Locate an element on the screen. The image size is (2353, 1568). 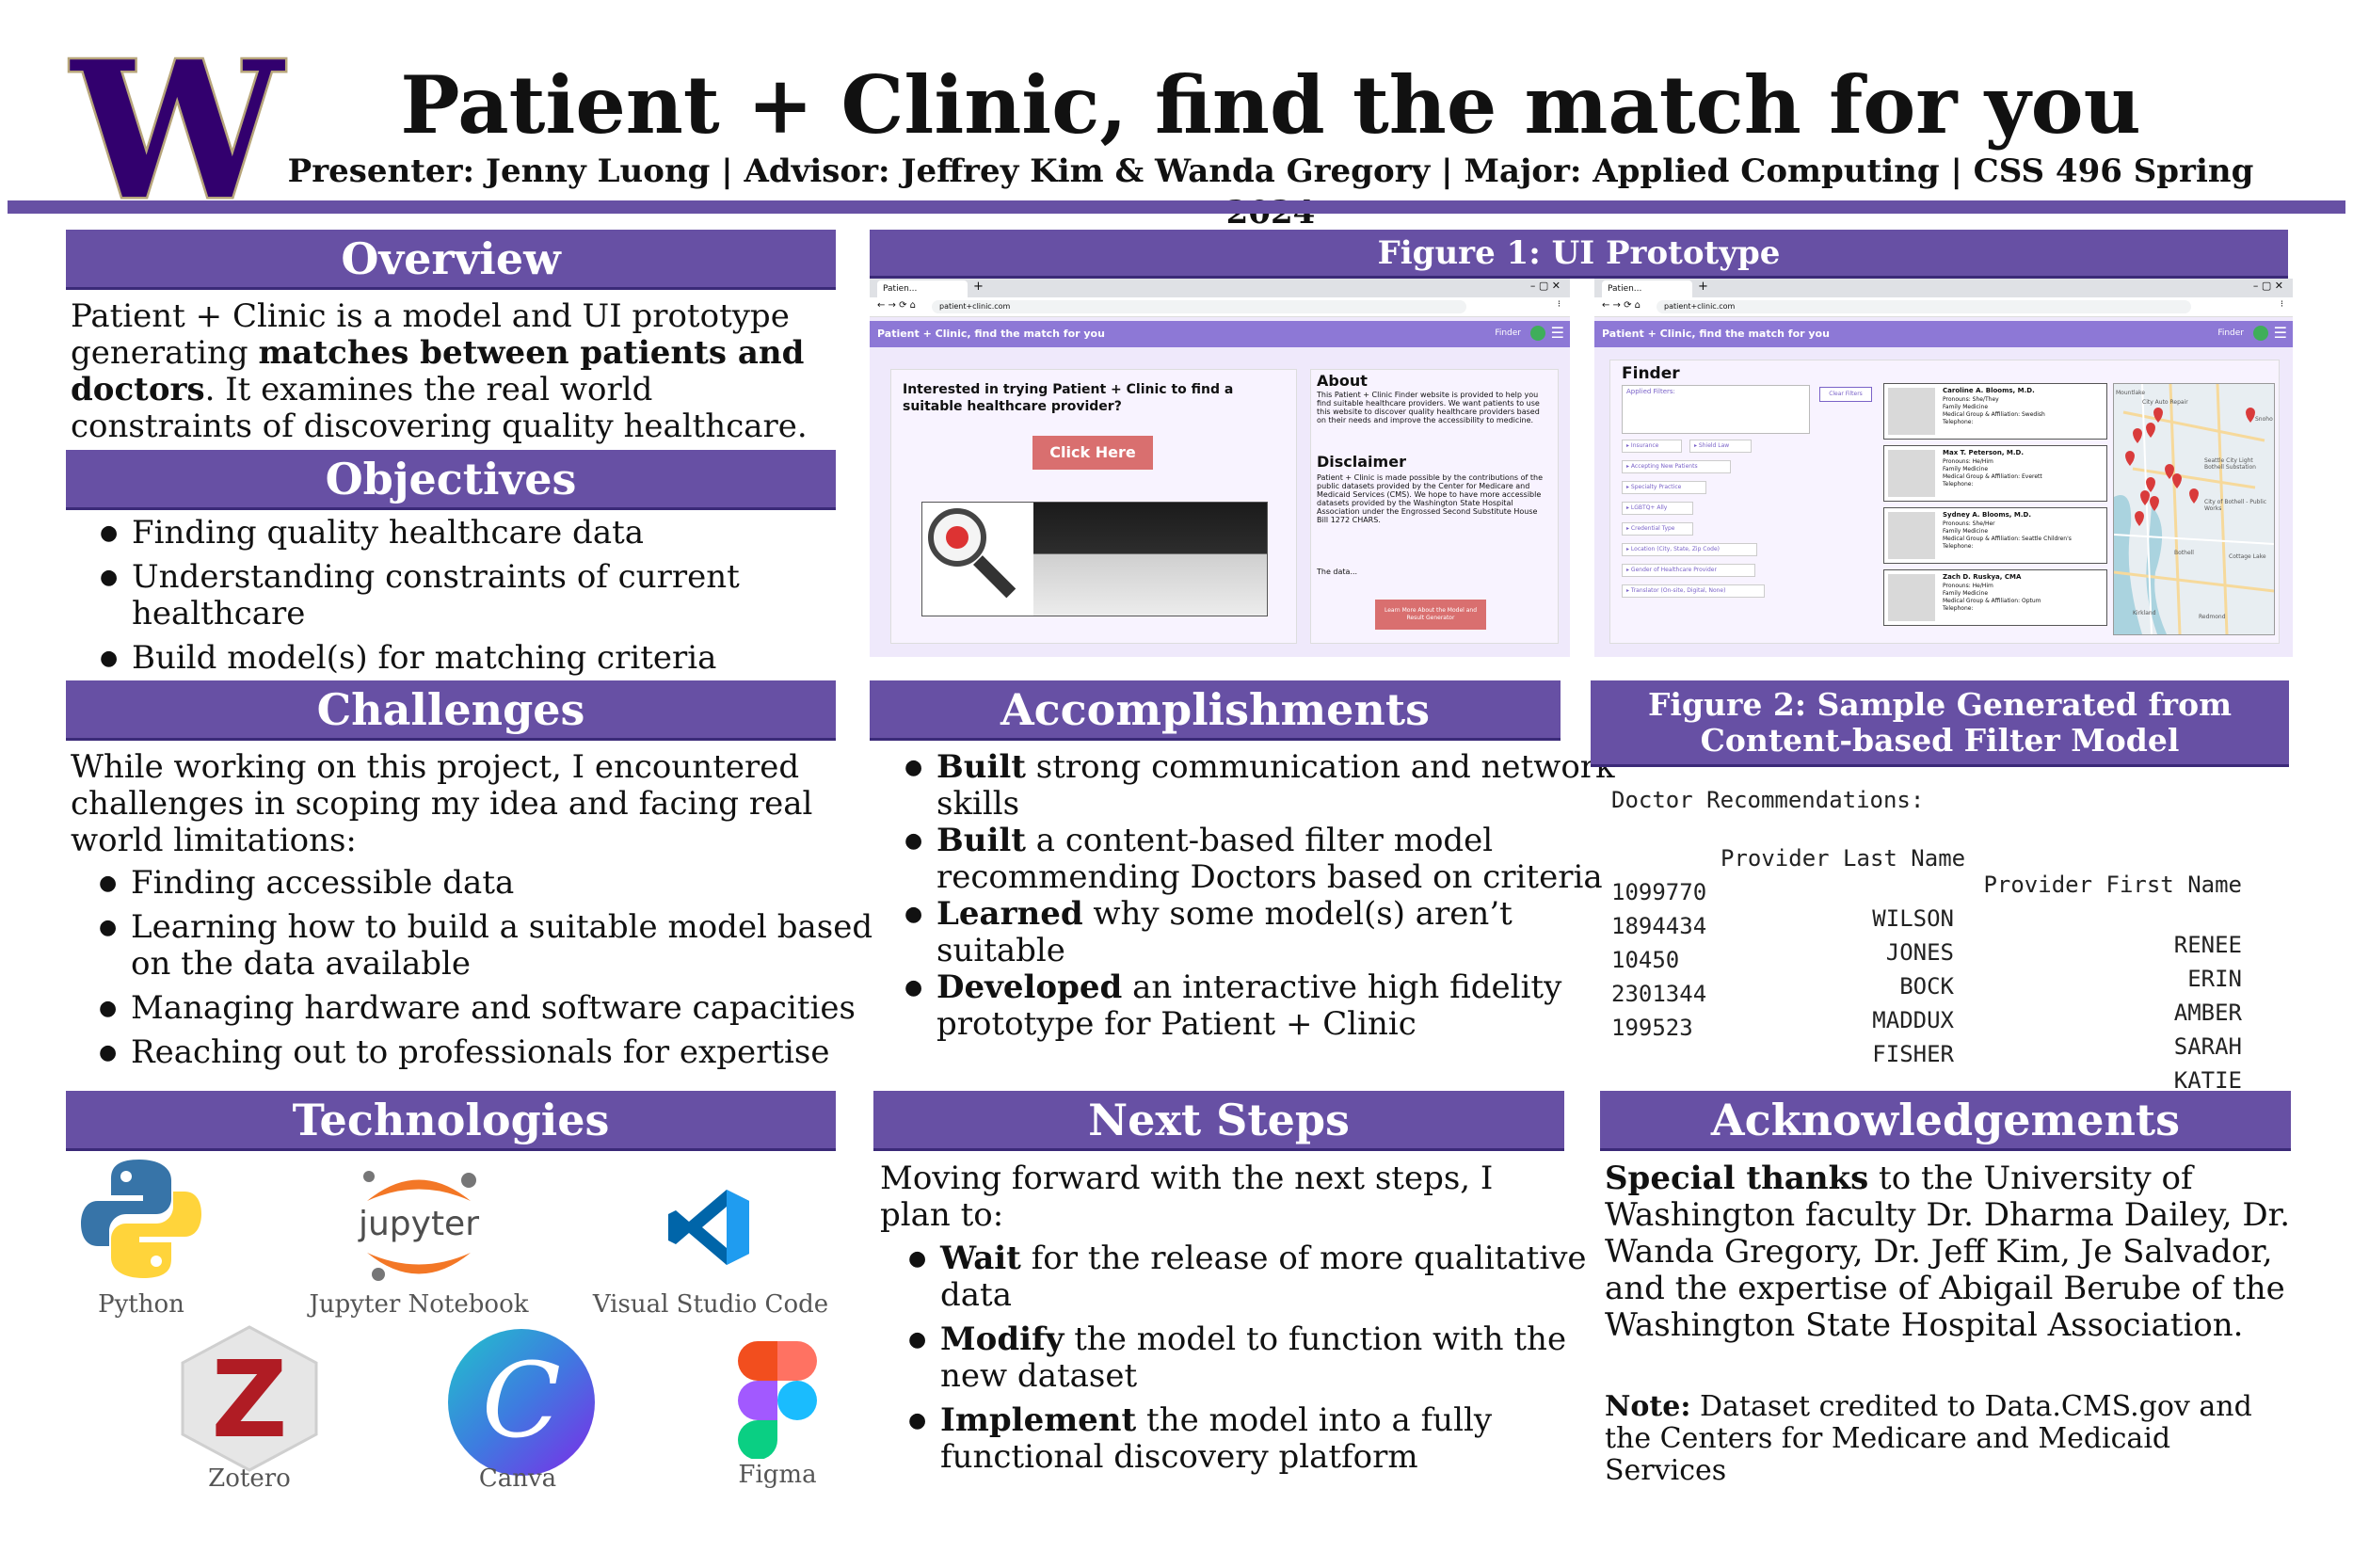
jupyter-icon: jupyter is located at coordinates (419, 1226).